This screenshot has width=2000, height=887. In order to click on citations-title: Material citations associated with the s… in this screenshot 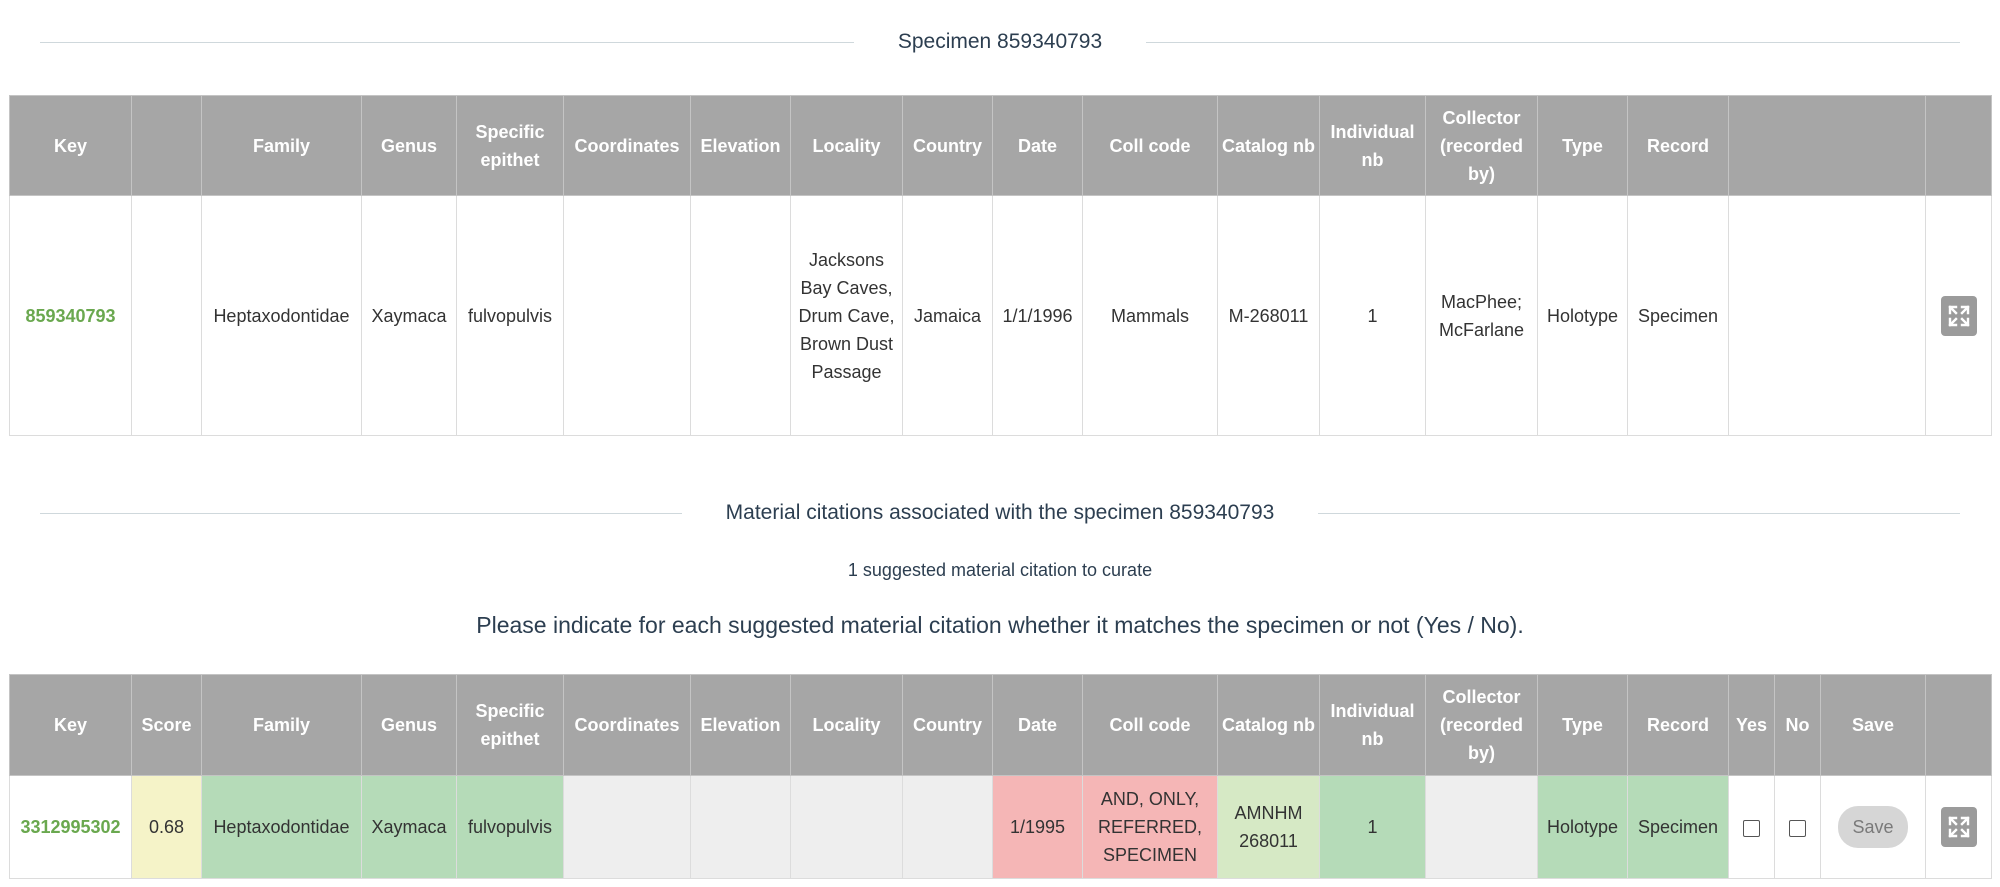, I will do `click(1000, 512)`.